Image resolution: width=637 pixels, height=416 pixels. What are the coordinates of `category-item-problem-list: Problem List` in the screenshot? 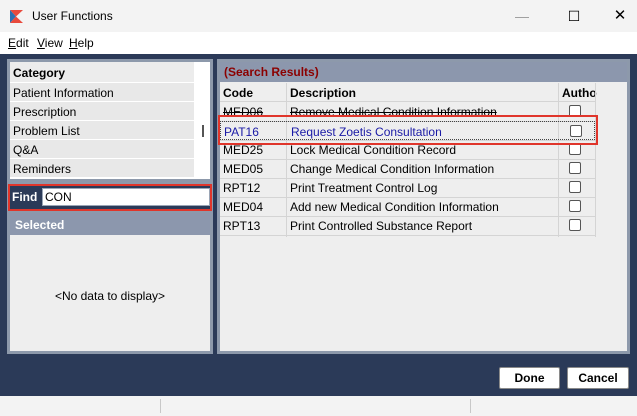 It's located at (102, 129).